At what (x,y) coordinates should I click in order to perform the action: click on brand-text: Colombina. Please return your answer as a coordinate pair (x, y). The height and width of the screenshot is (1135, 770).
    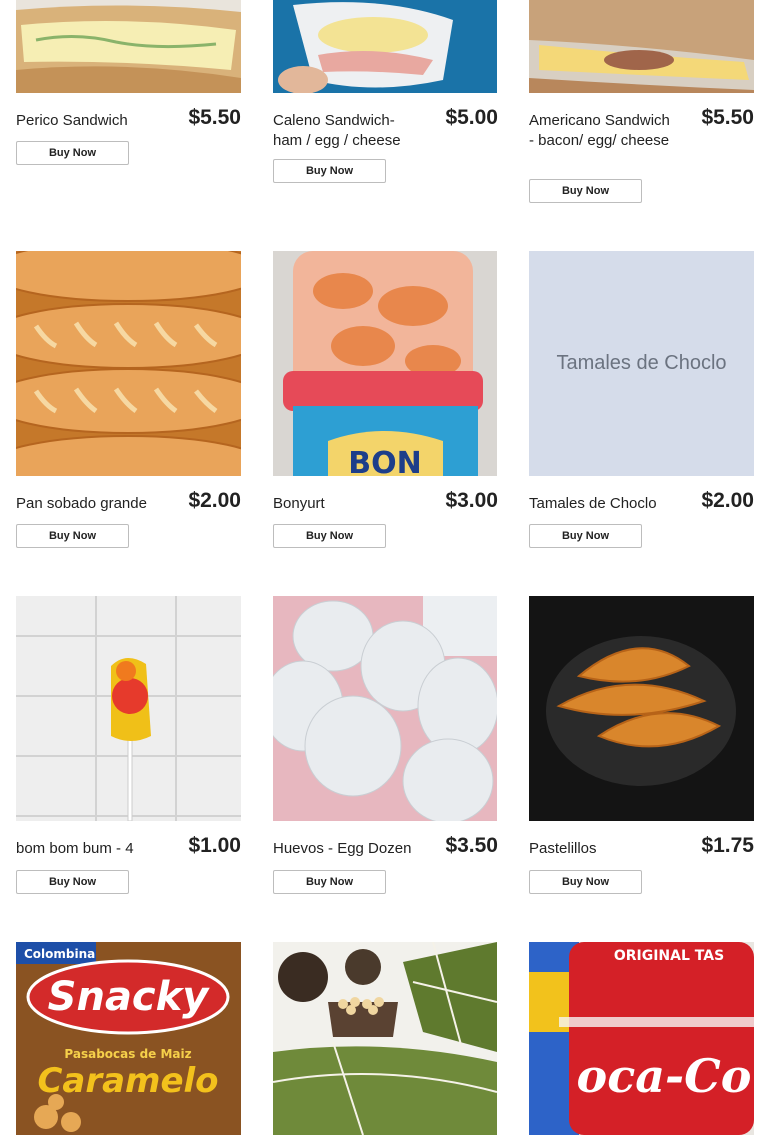
    Looking at the image, I should click on (59, 954).